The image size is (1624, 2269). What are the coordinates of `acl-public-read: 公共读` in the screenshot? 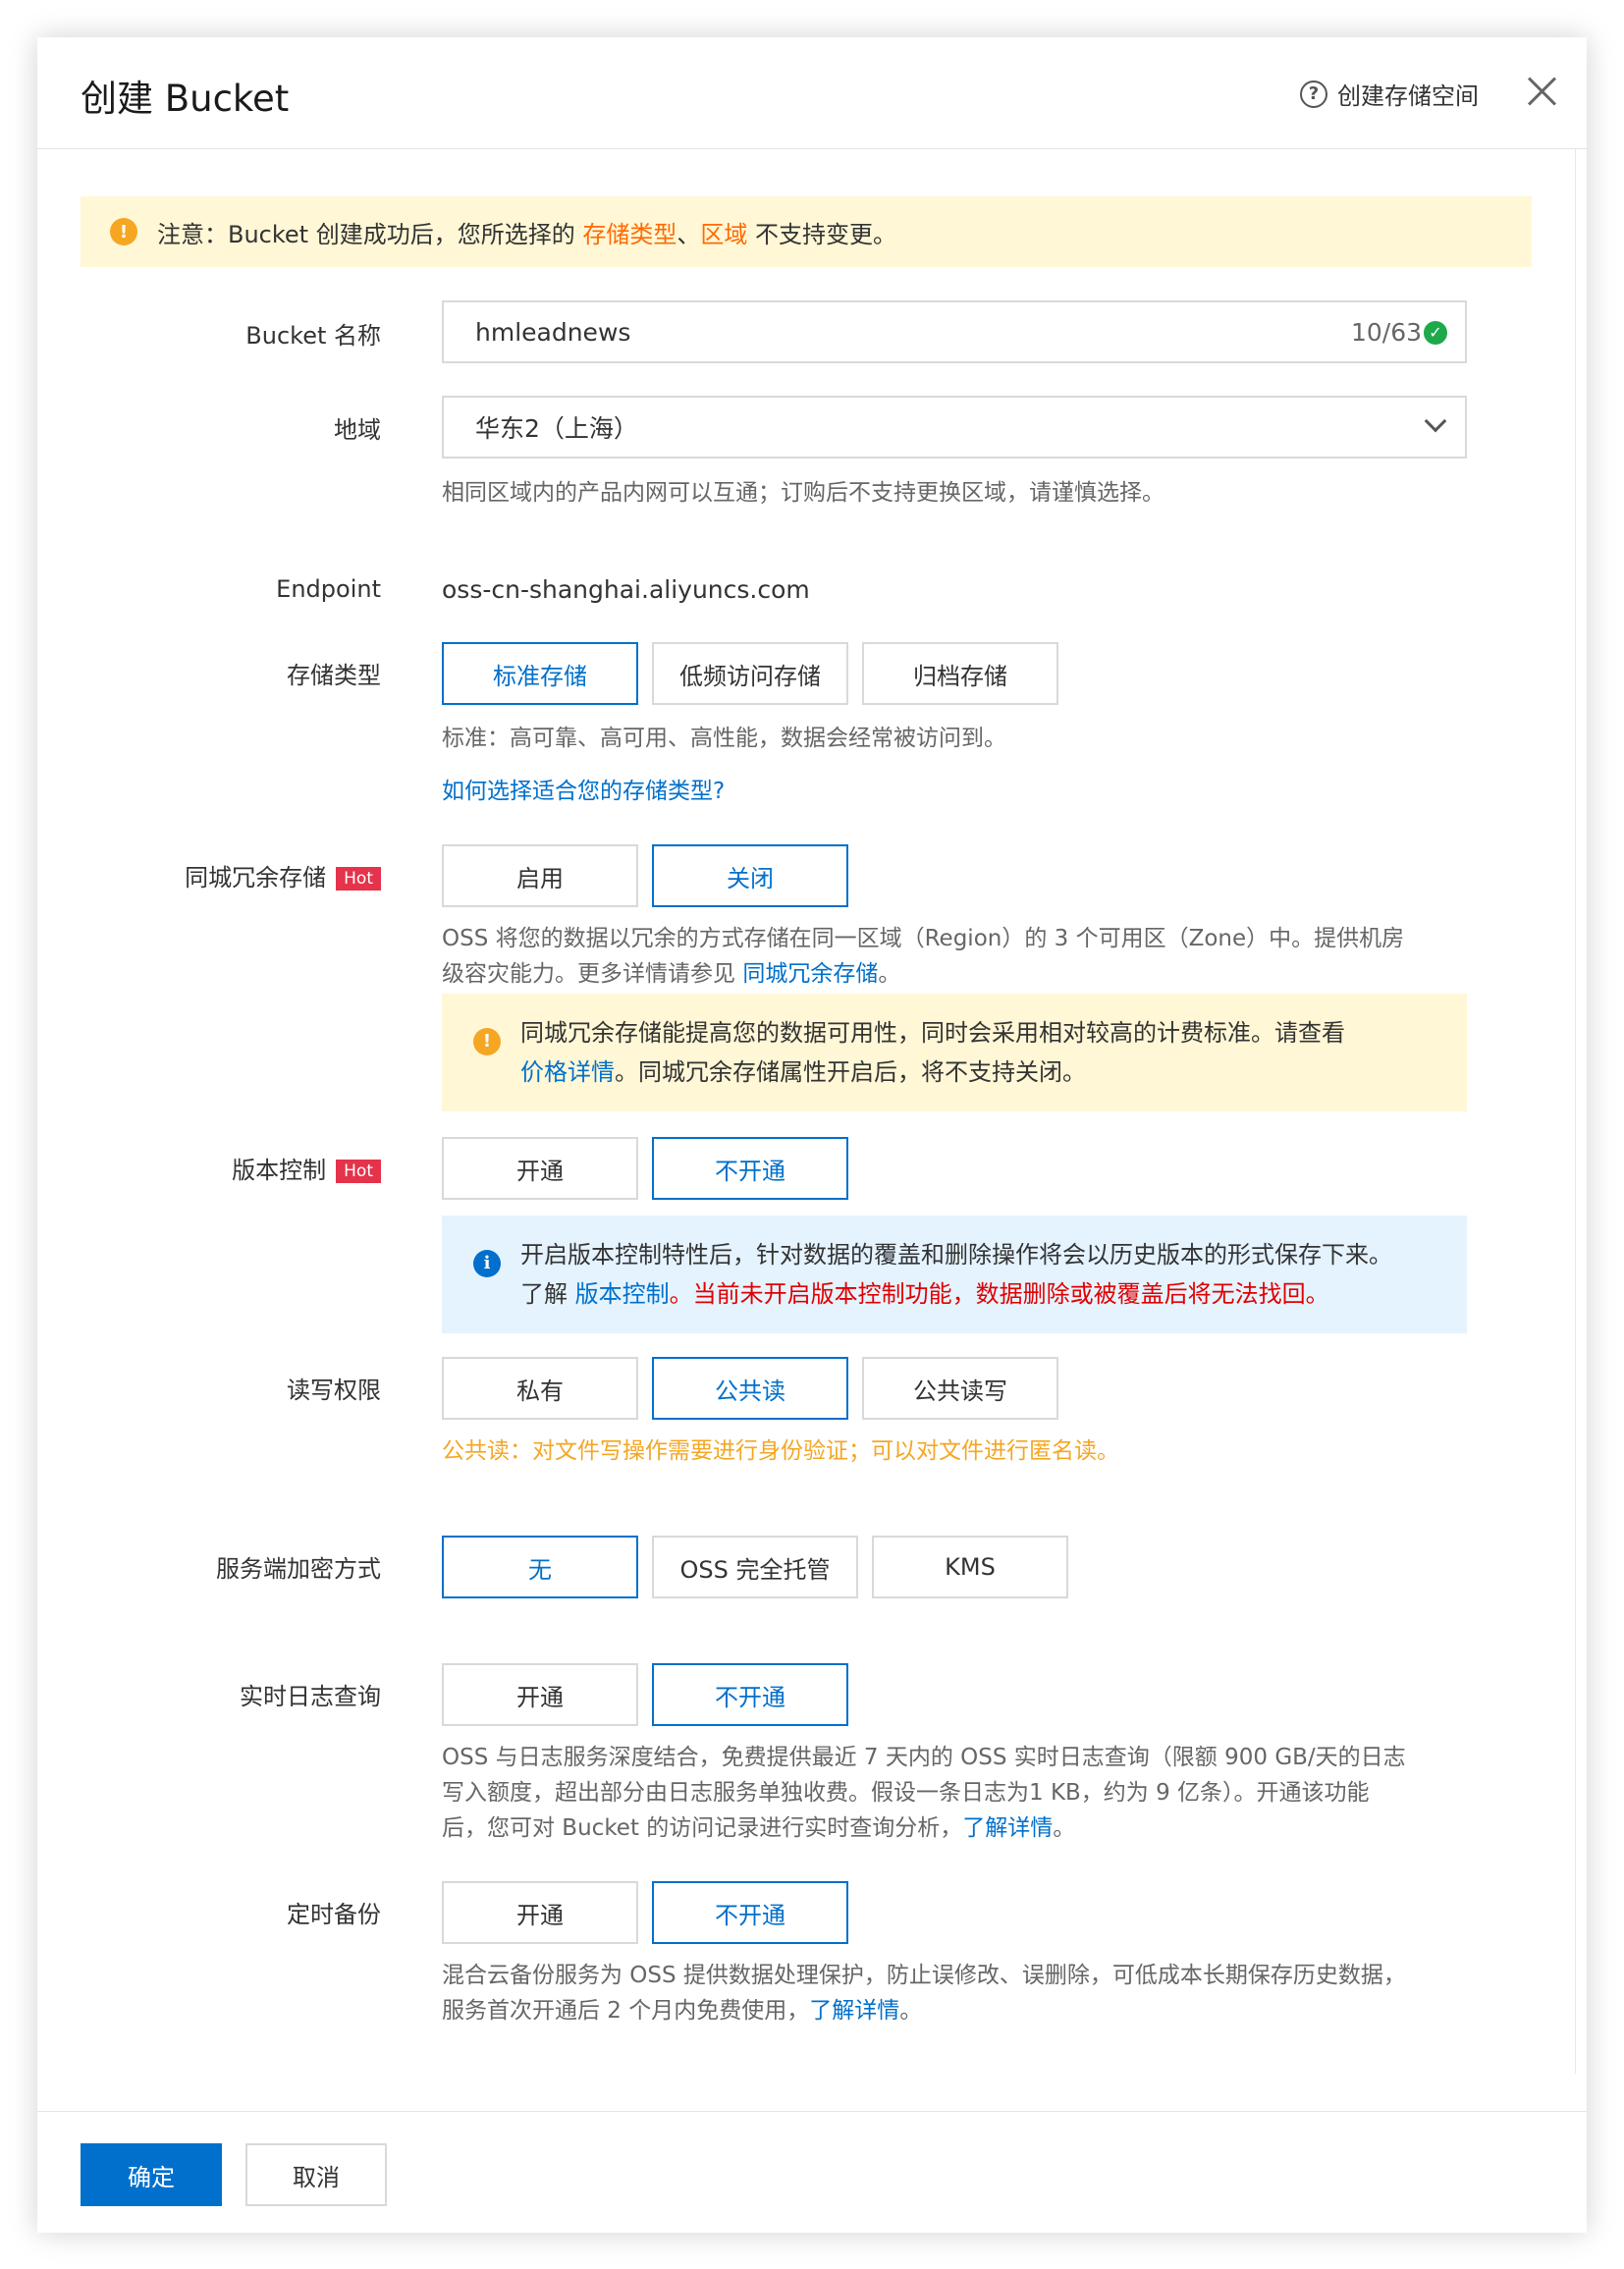 It's located at (750, 1388).